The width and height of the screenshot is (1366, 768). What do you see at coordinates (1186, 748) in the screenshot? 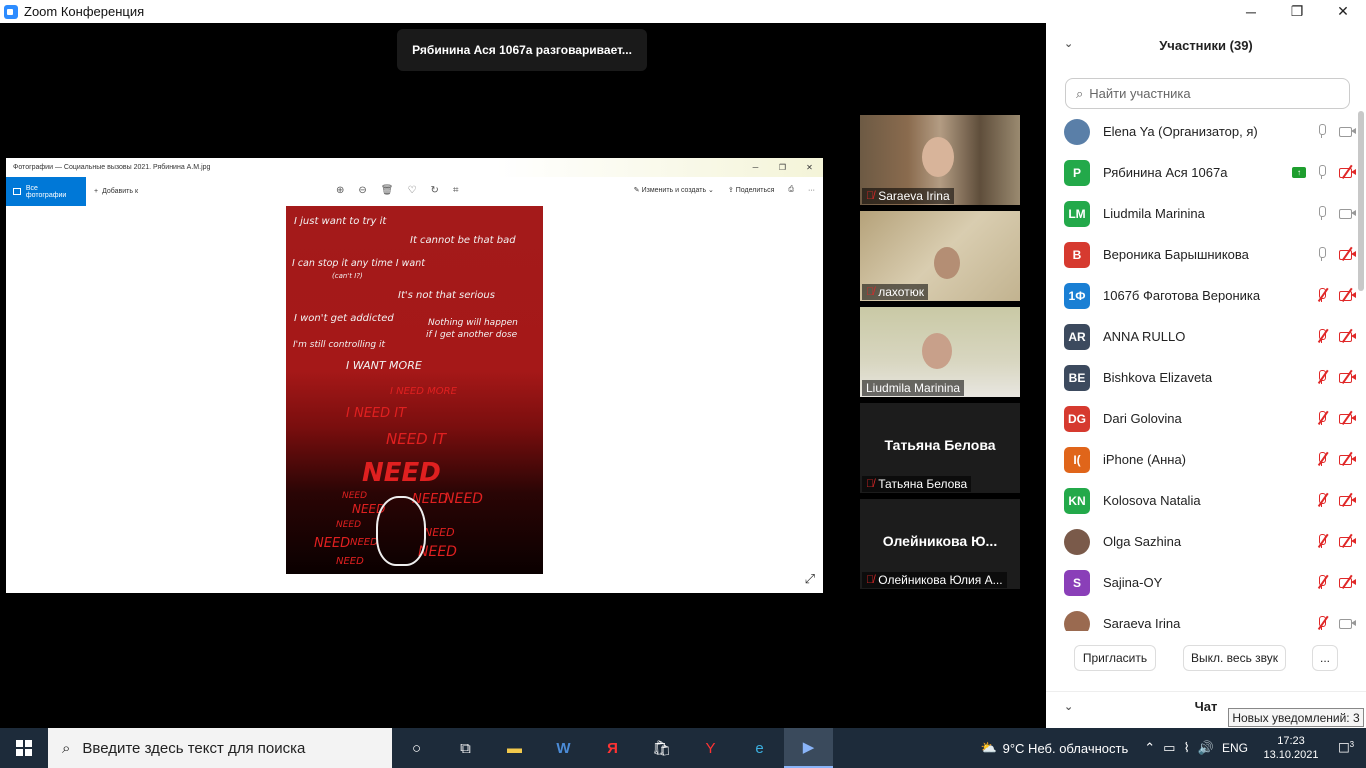
I see `network-icon: ⌇` at bounding box center [1186, 748].